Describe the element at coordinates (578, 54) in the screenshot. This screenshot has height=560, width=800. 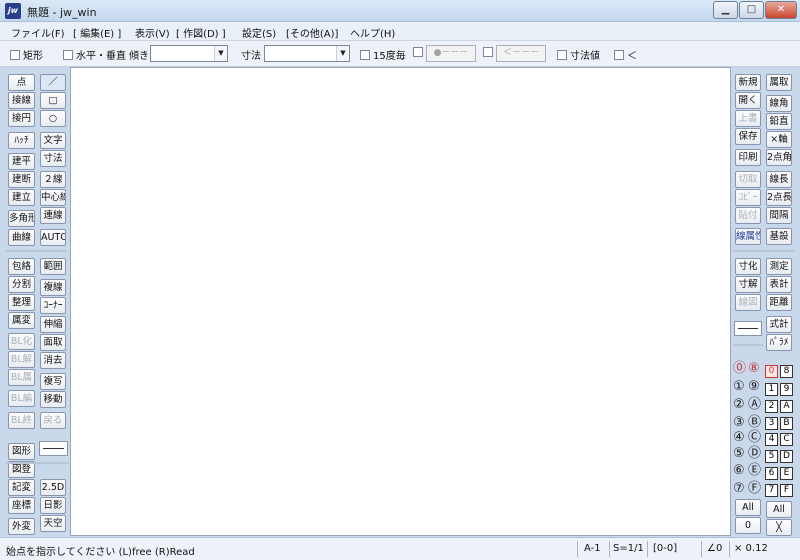
I see `dimval-option: 寸法値` at that location.